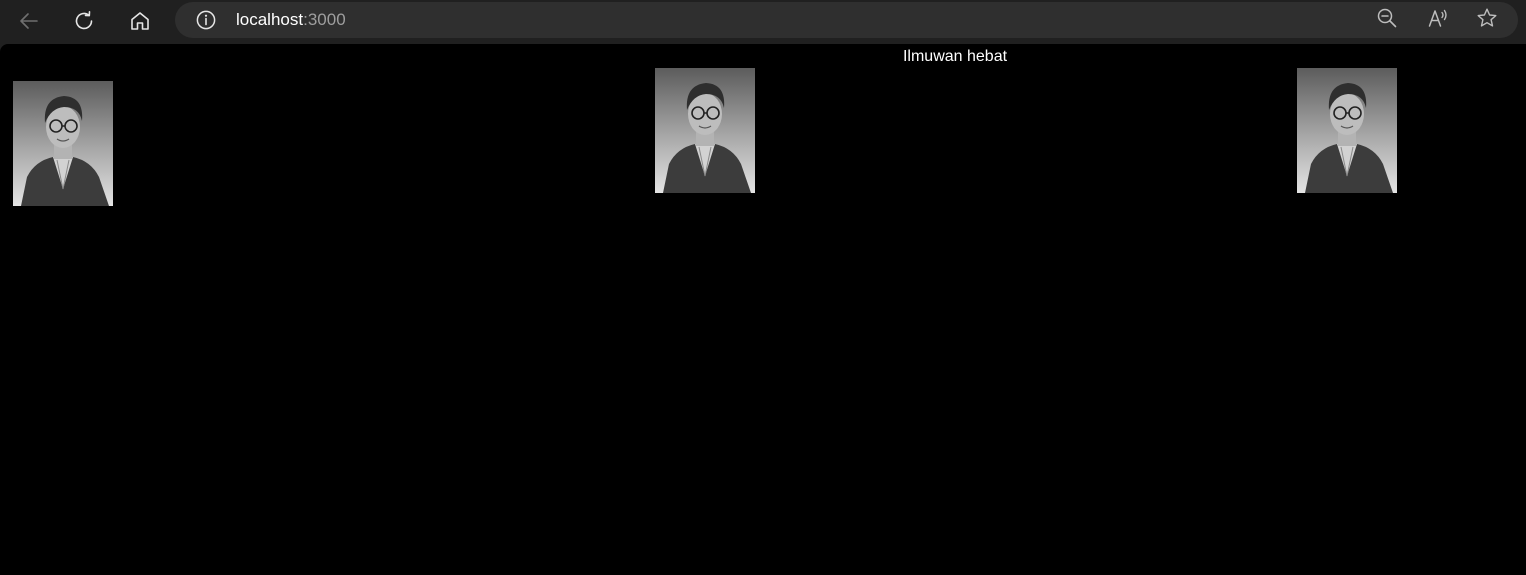 The height and width of the screenshot is (575, 1526). I want to click on zoom-out-icon, so click(1387, 20).